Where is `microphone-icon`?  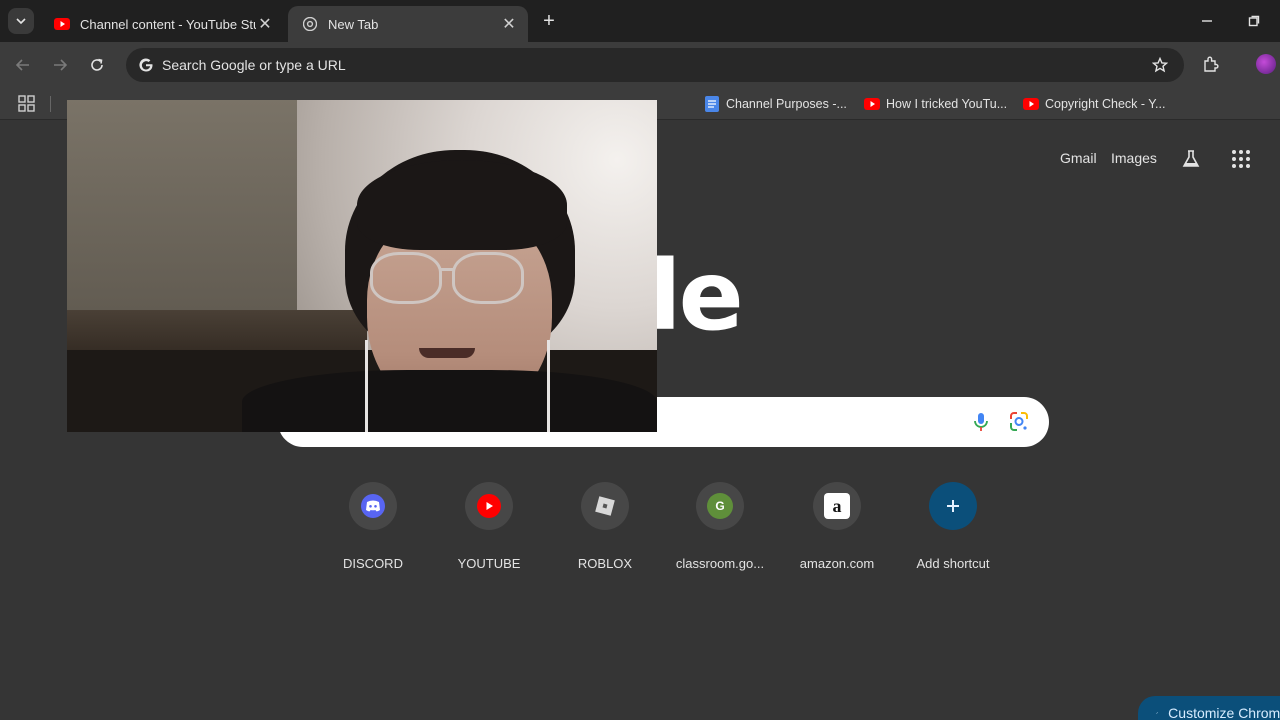
microphone-icon is located at coordinates (981, 422).